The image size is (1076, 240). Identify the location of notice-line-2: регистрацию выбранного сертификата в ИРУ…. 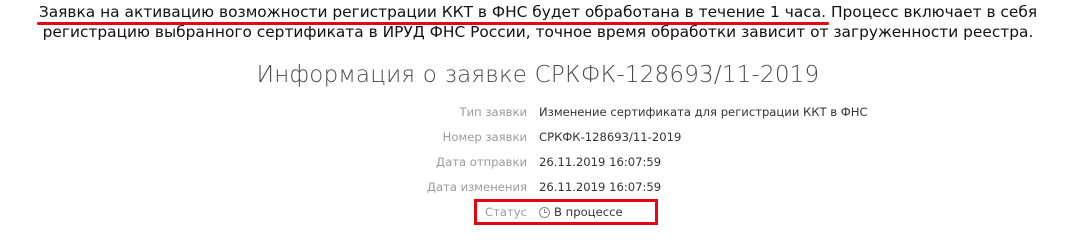
(538, 32).